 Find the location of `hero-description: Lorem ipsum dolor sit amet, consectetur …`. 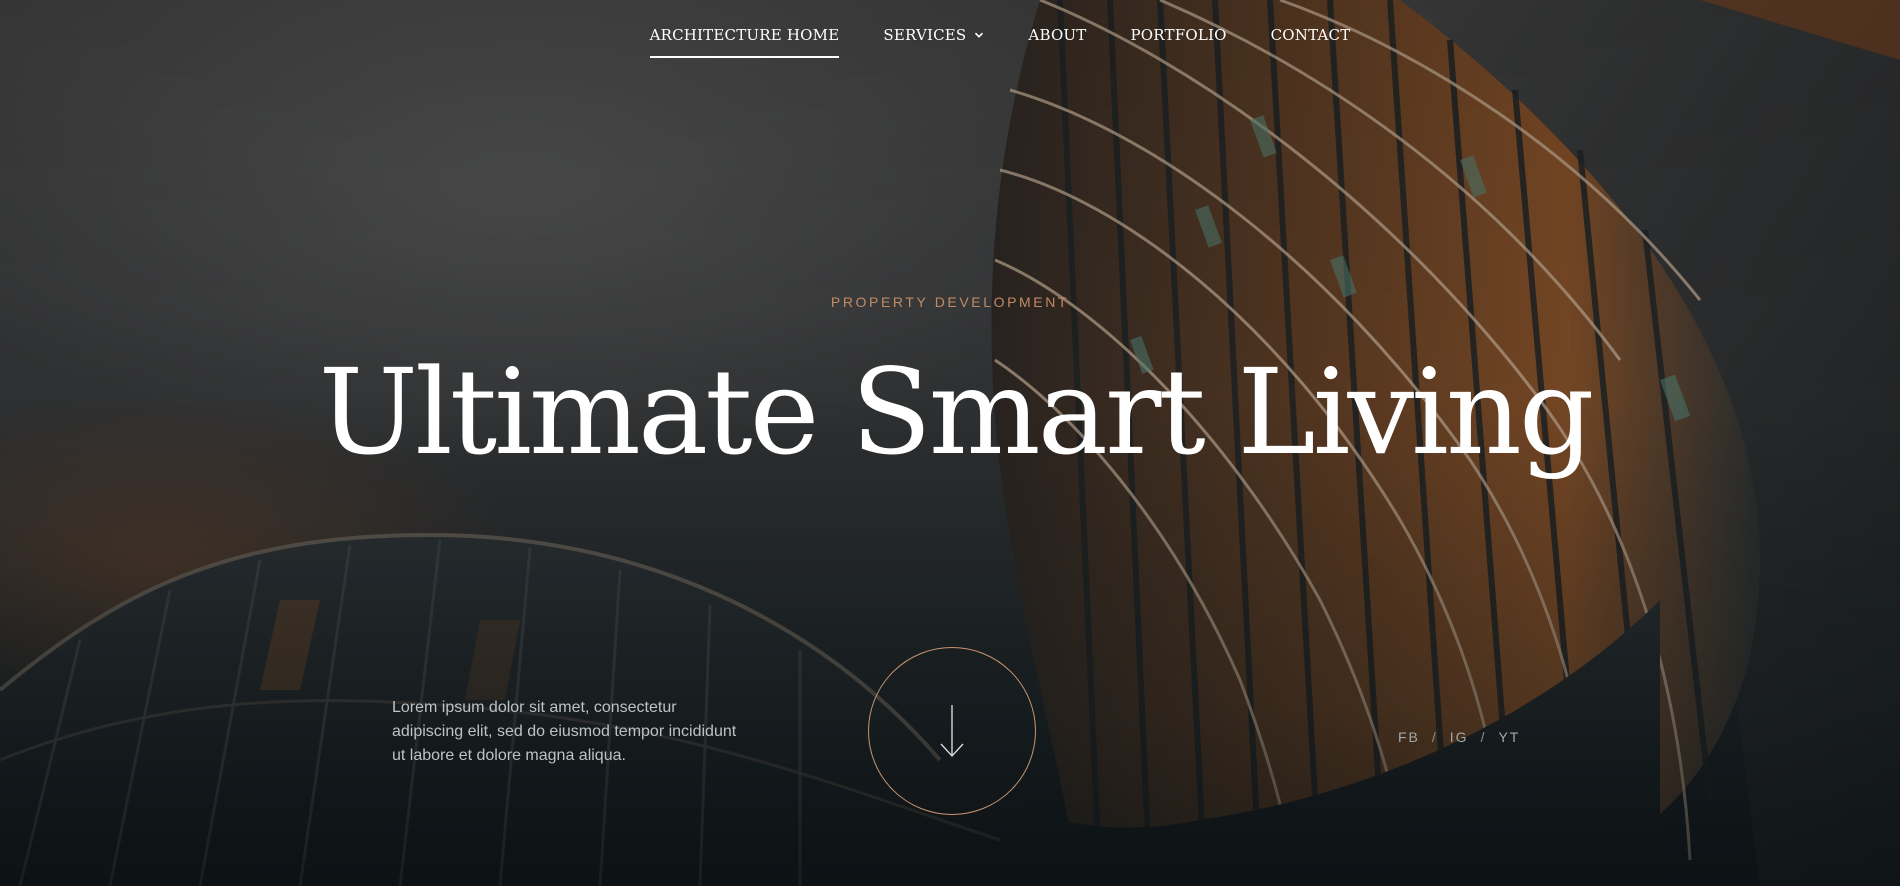

hero-description: Lorem ipsum dolor sit amet, consectetur … is located at coordinates (564, 731).